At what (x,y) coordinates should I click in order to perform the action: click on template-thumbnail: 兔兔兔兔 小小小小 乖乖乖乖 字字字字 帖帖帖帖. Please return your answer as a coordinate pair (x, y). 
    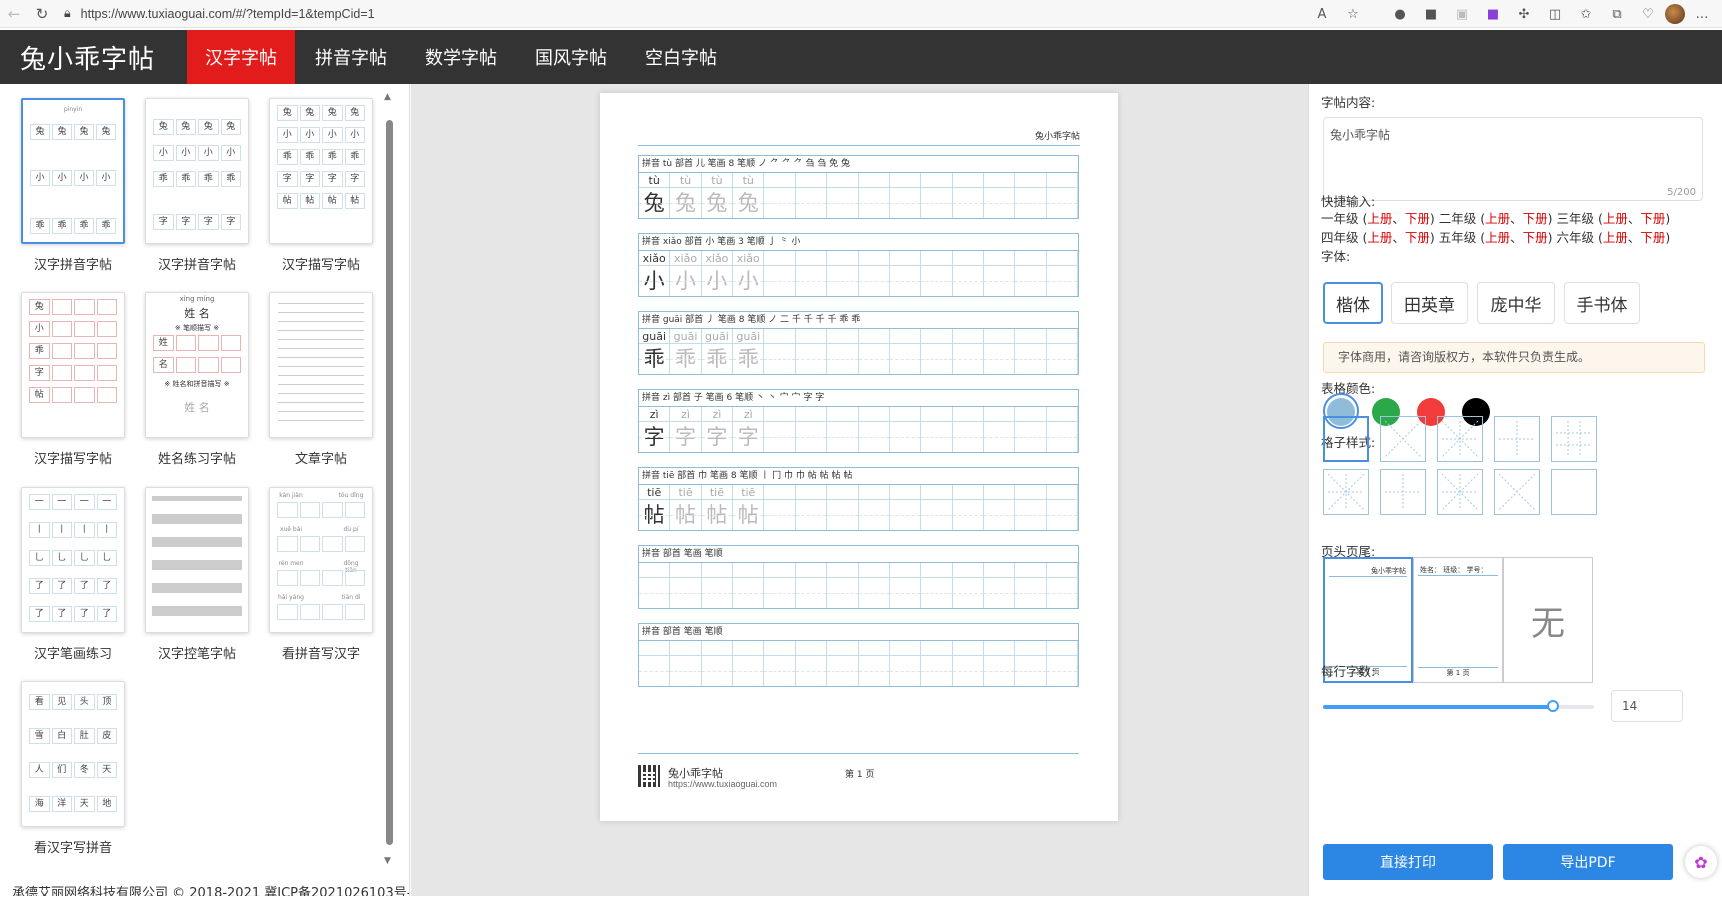
    Looking at the image, I should click on (321, 171).